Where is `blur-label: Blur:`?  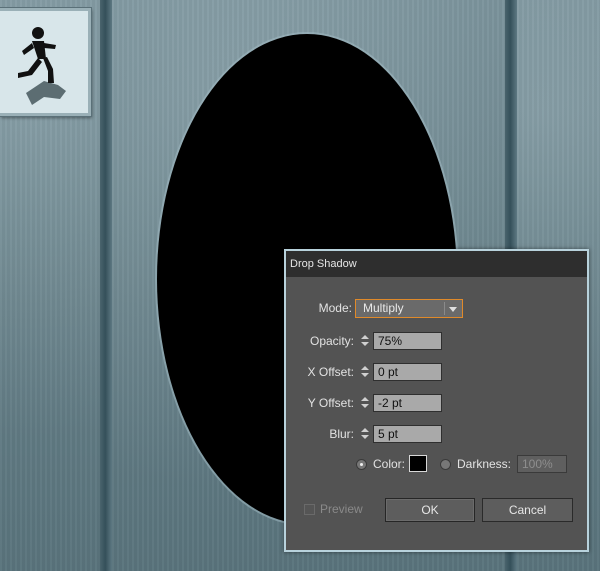
blur-label: Blur: is located at coordinates (341, 434).